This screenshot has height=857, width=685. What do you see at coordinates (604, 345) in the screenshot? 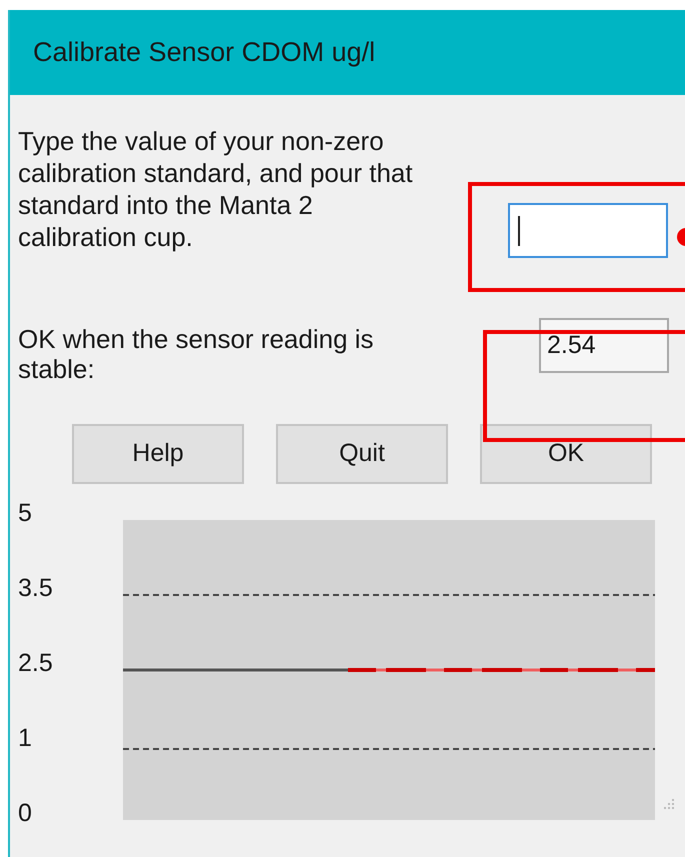
I see `reading-value-field: 2.54` at bounding box center [604, 345].